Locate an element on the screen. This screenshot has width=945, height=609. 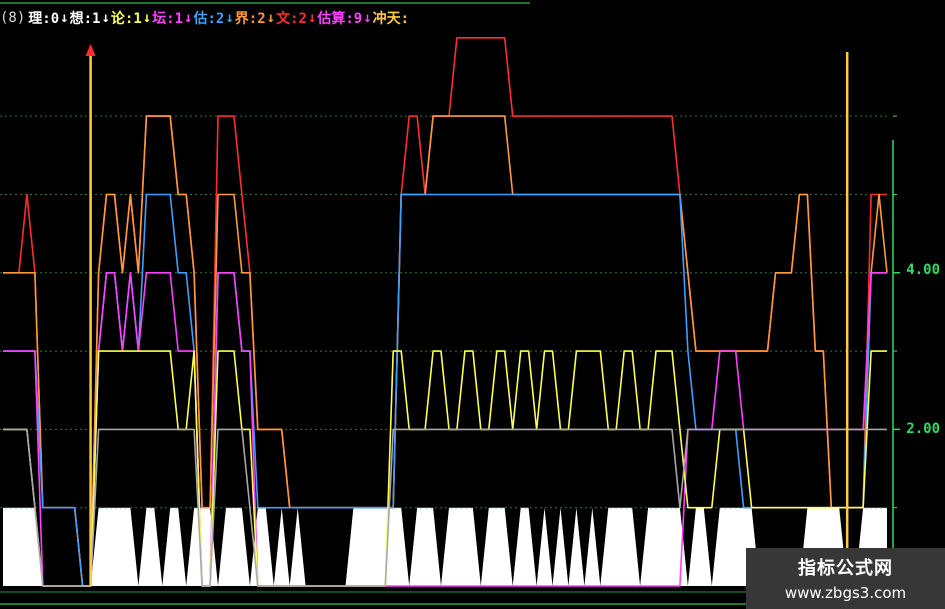
legend-label: 论:1 is located at coordinates (126, 19).